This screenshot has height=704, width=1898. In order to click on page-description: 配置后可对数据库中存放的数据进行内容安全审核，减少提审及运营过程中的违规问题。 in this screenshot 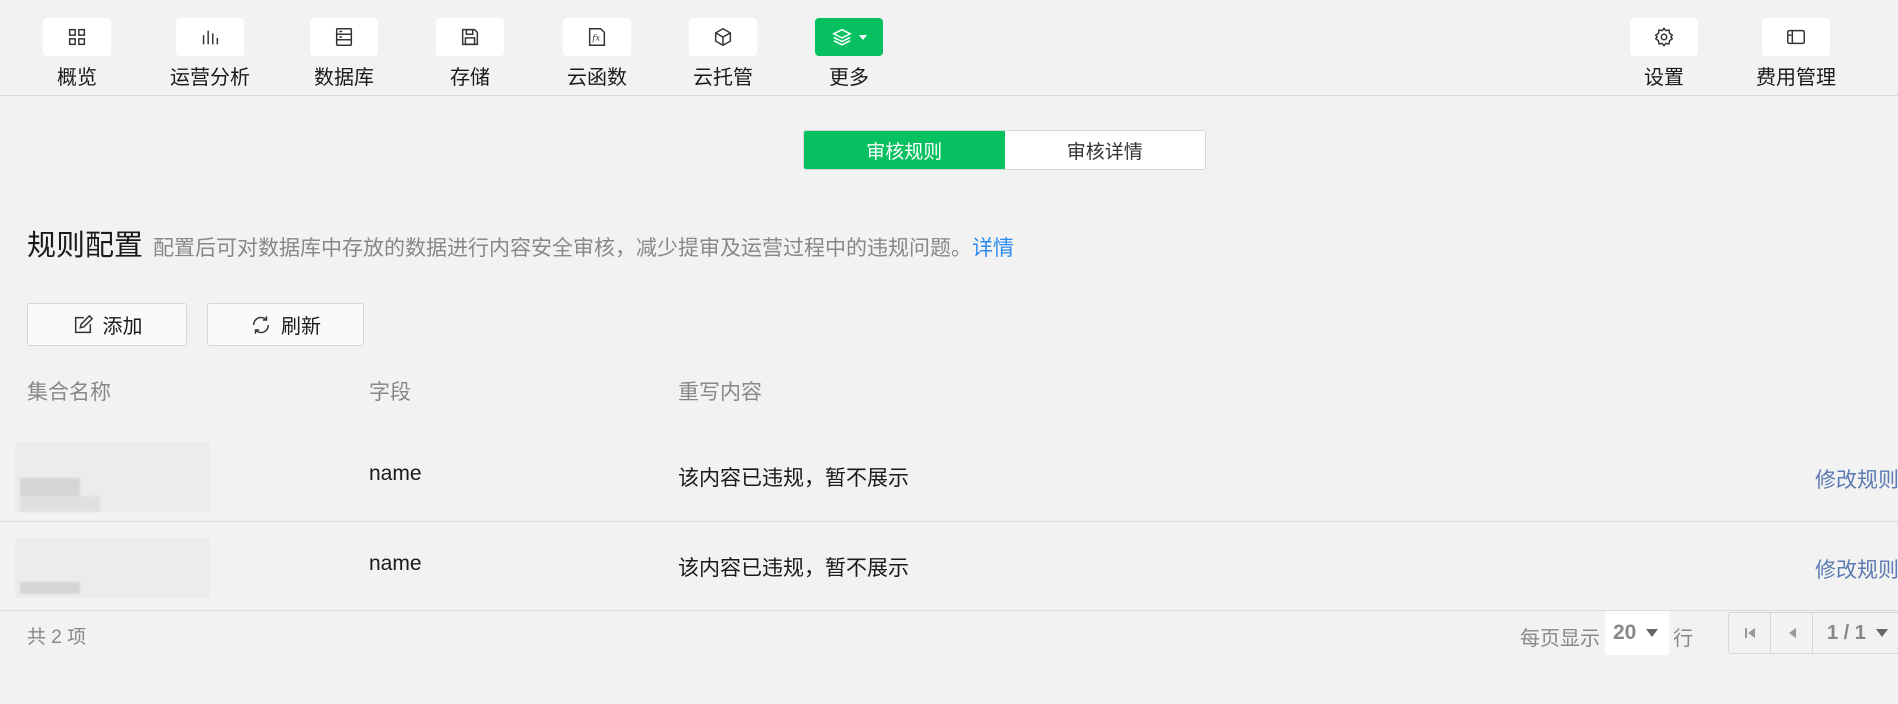, I will do `click(563, 248)`.